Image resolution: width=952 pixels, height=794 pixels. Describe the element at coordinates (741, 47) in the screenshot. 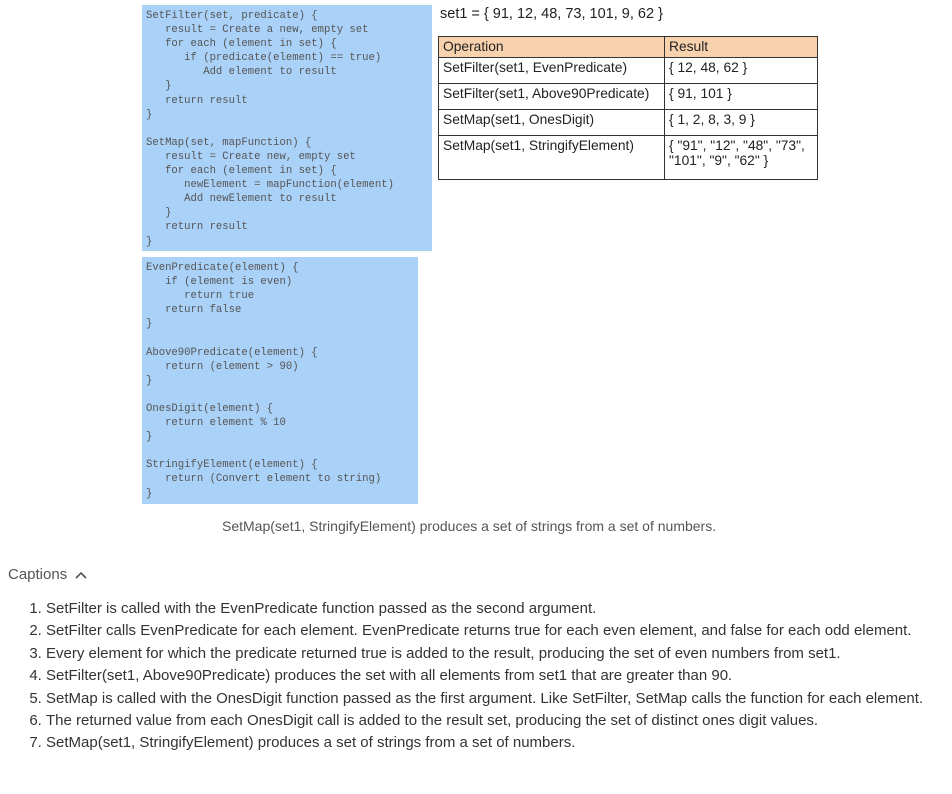

I see `column-header-result: Result` at that location.